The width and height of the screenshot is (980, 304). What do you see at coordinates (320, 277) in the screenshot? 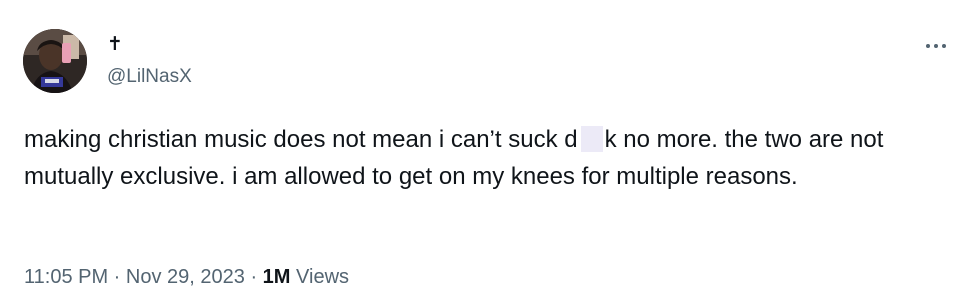
I see `views-label: Views` at bounding box center [320, 277].